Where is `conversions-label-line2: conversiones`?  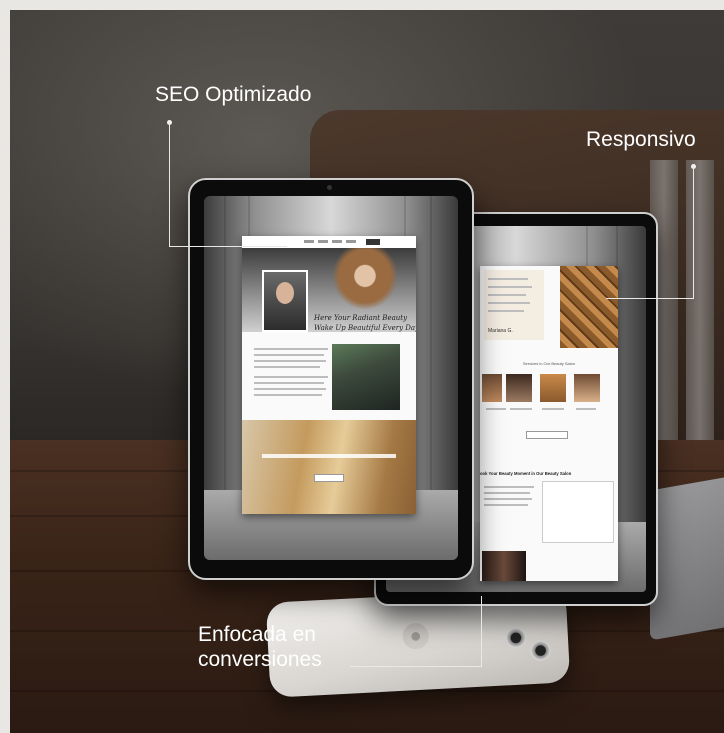 conversions-label-line2: conversiones is located at coordinates (260, 659).